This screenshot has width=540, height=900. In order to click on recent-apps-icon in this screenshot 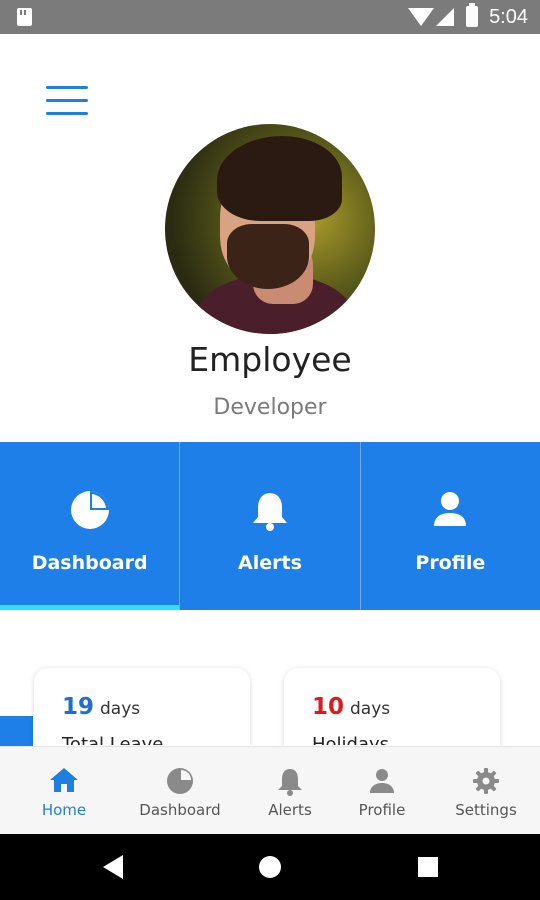, I will do `click(428, 867)`.